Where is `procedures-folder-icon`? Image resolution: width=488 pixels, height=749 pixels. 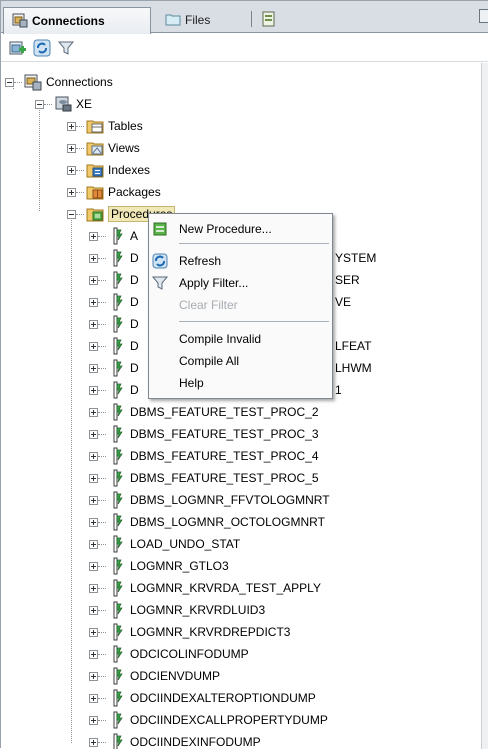
procedures-folder-icon is located at coordinates (95, 214).